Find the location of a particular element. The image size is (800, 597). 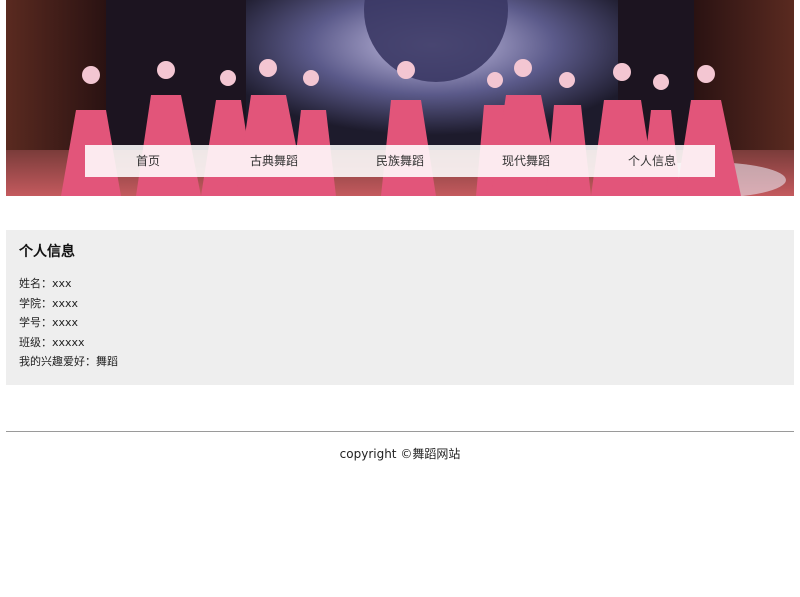

info-row-class: 班级：xxxxx is located at coordinates (52, 342).